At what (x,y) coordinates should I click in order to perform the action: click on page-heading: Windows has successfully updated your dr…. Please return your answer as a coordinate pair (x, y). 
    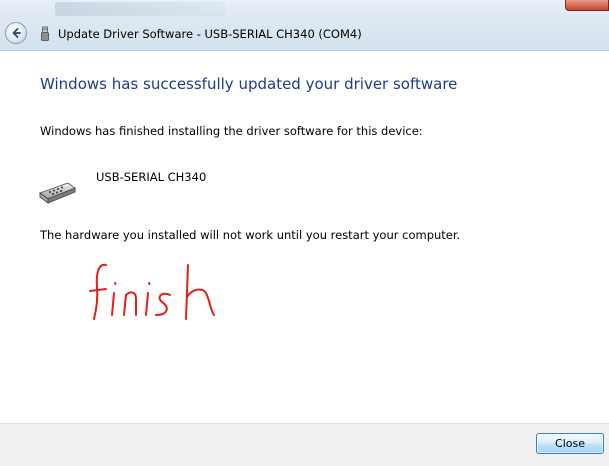
    Looking at the image, I should click on (249, 84).